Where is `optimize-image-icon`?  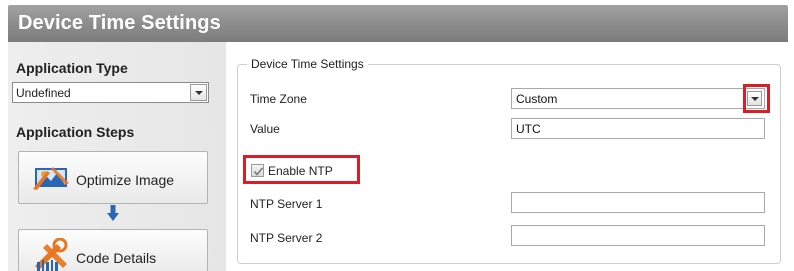
optimize-image-icon is located at coordinates (51, 178).